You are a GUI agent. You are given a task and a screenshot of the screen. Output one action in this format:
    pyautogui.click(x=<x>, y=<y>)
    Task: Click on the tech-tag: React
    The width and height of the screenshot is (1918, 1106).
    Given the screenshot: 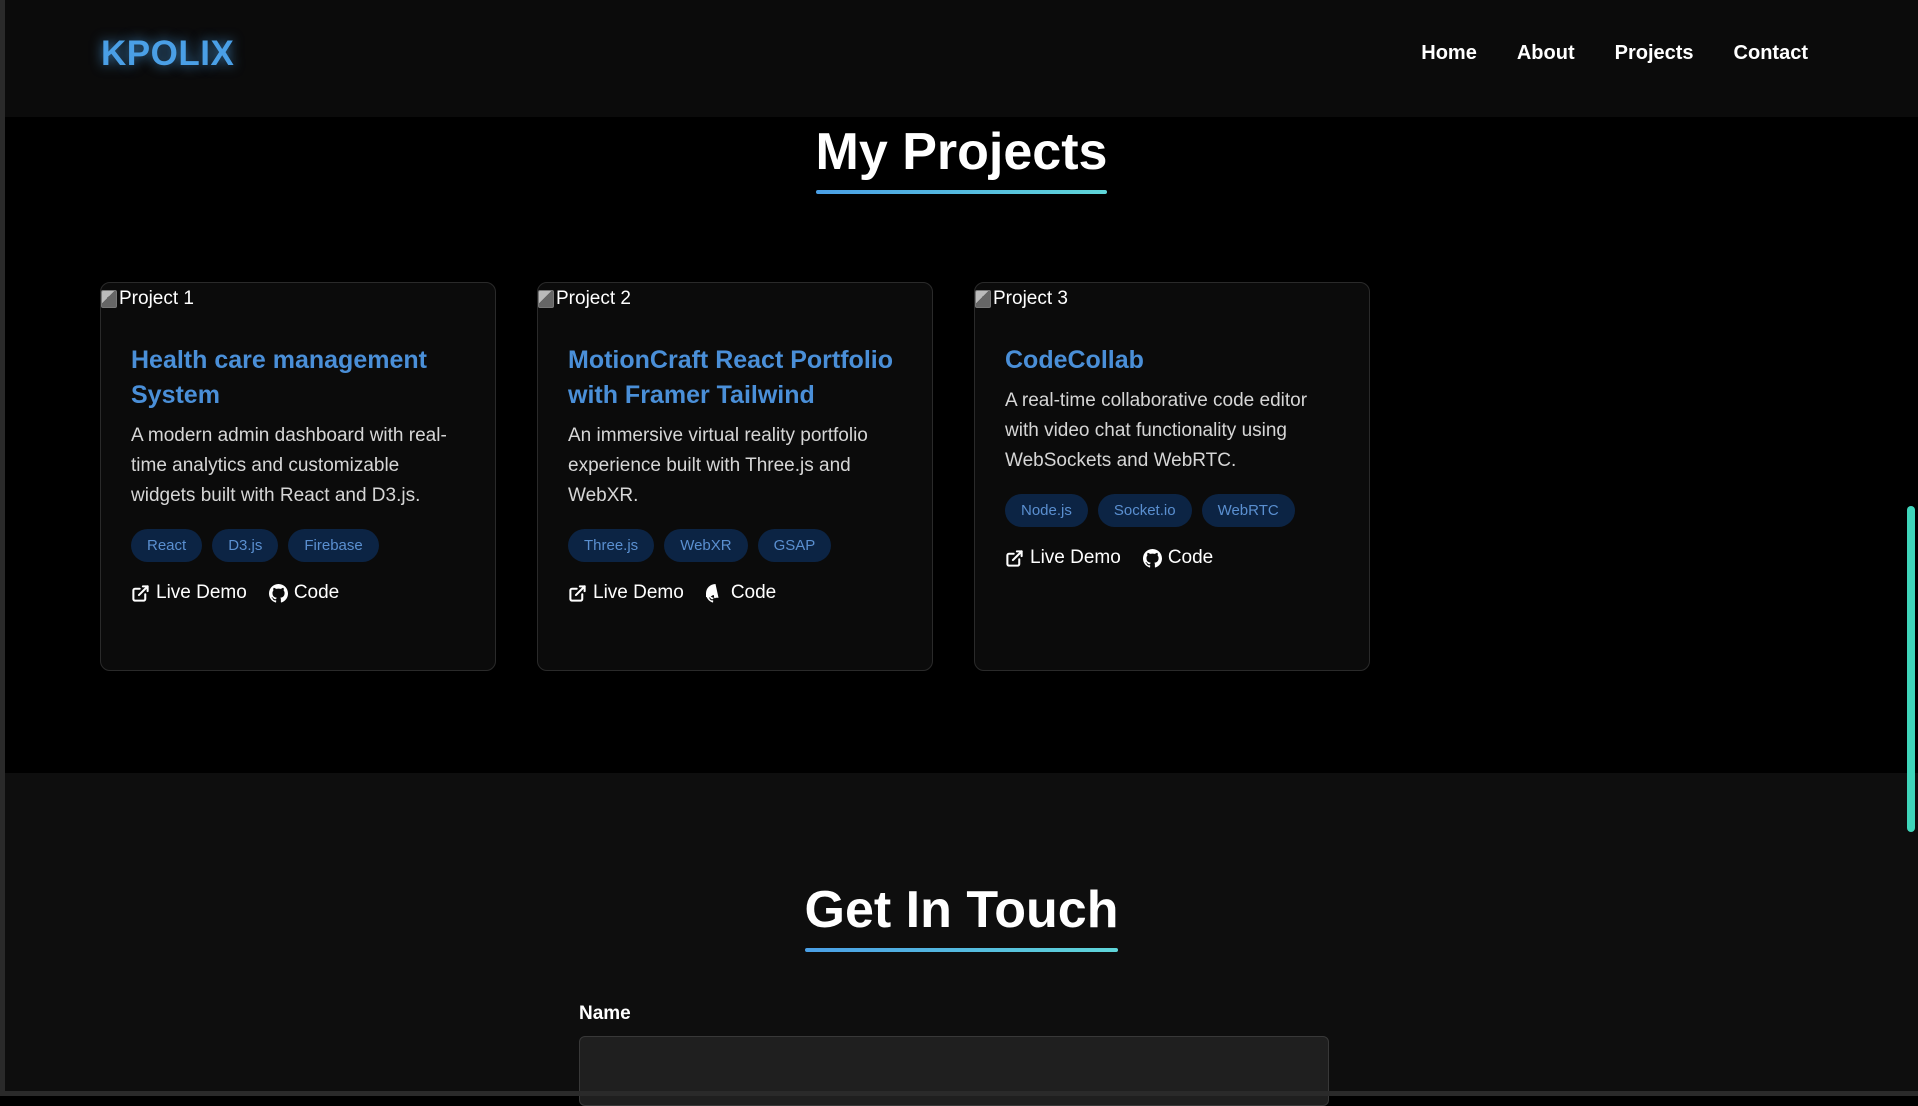 What is the action you would take?
    pyautogui.click(x=167, y=545)
    